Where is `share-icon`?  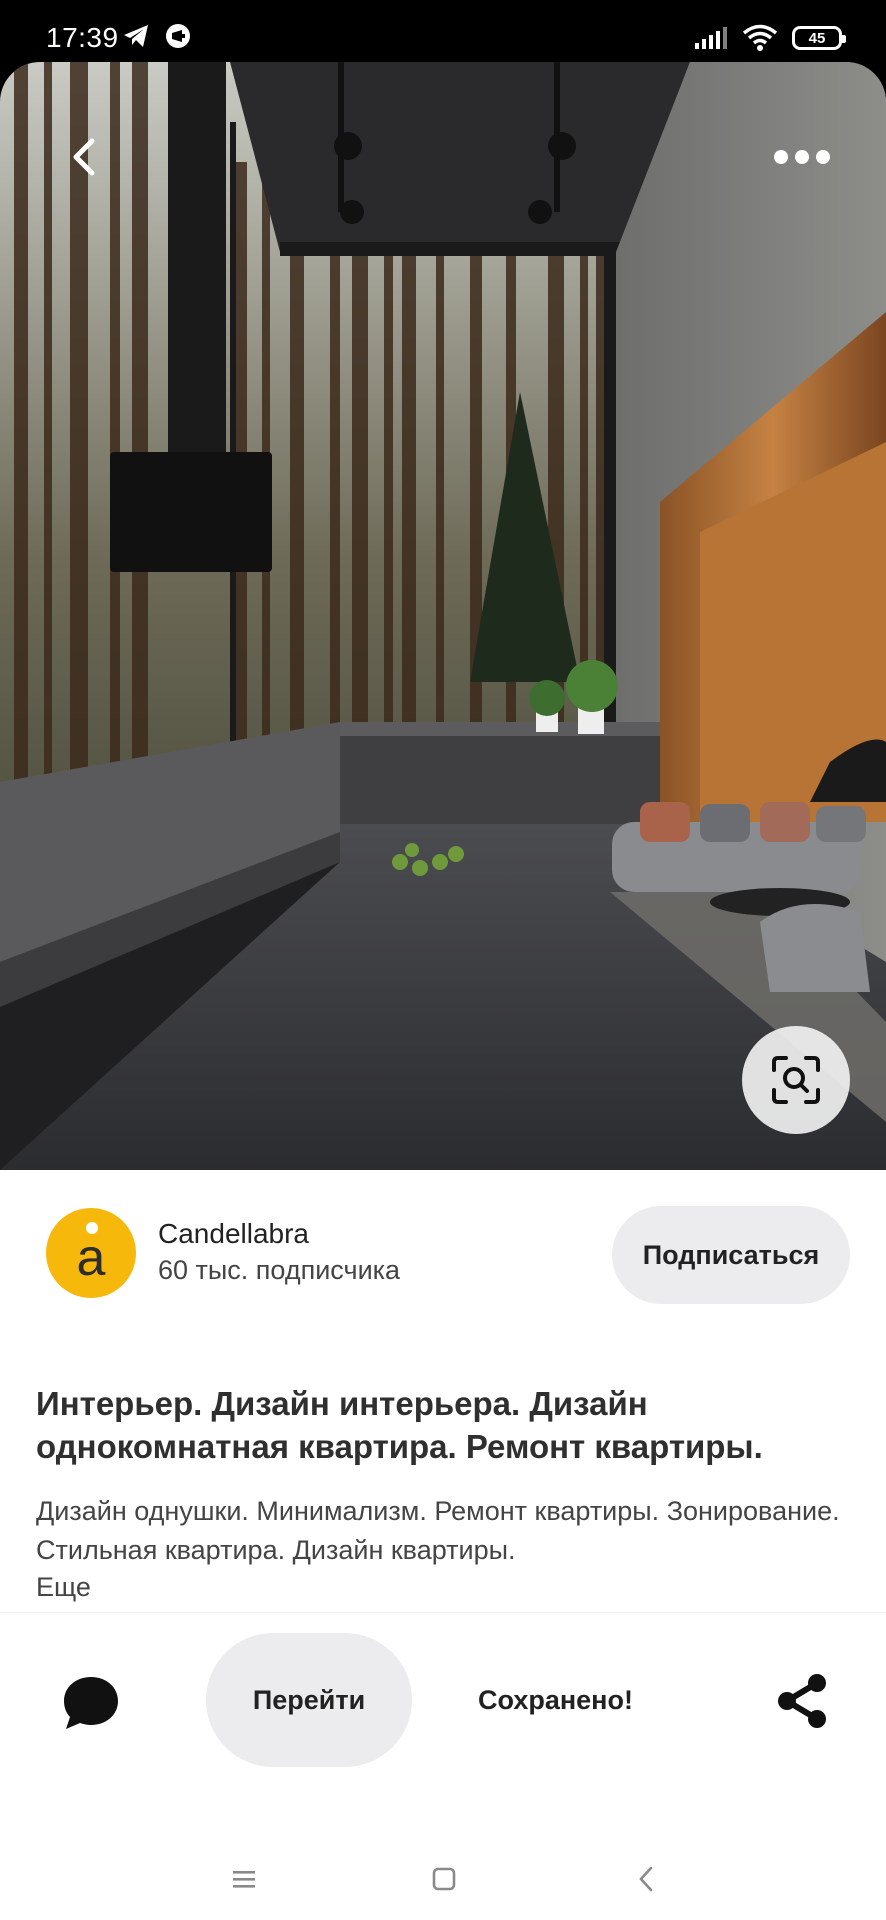
share-icon is located at coordinates (802, 1701).